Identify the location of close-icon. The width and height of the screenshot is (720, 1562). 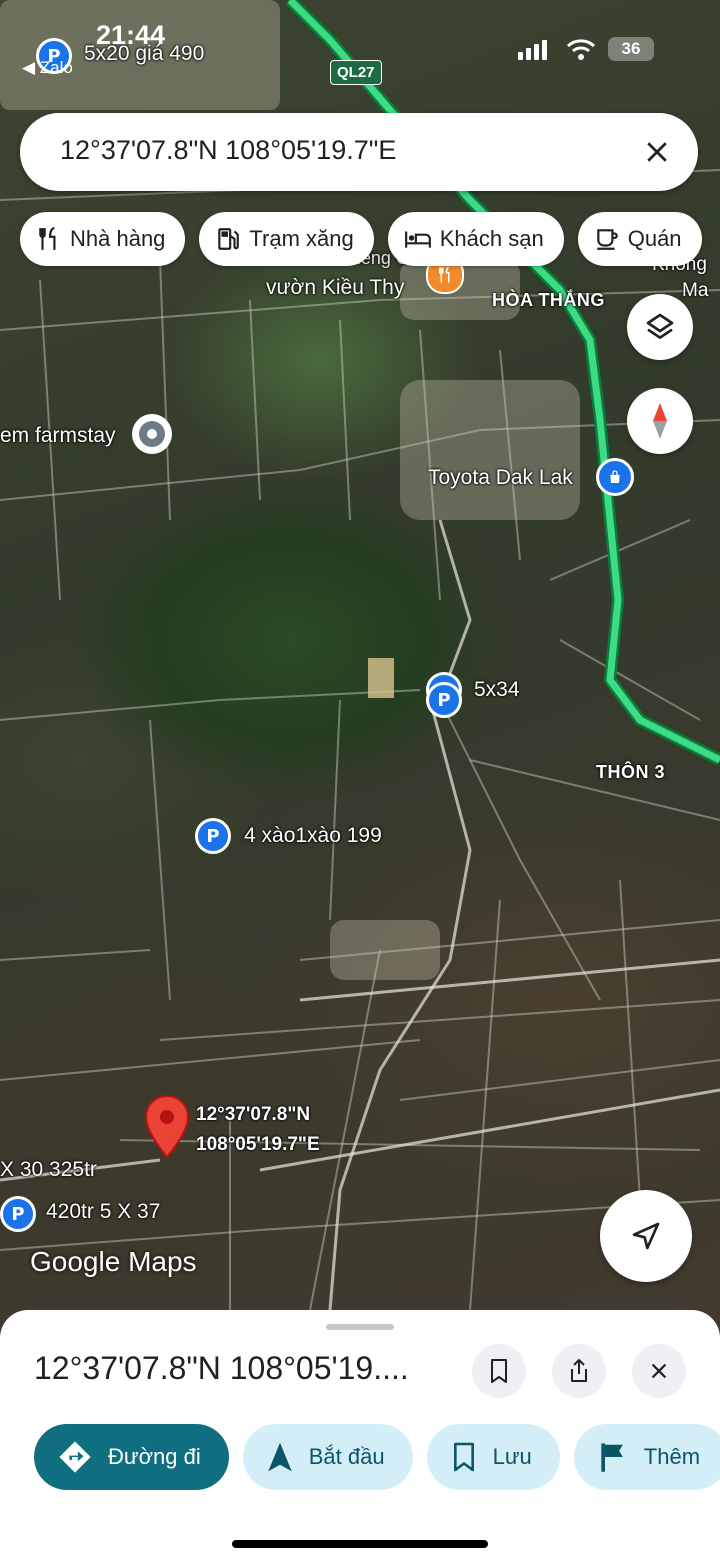
(659, 1371).